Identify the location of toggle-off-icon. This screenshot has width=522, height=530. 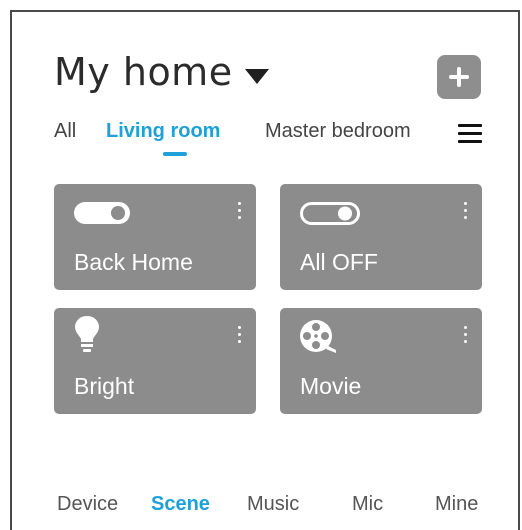
(330, 213).